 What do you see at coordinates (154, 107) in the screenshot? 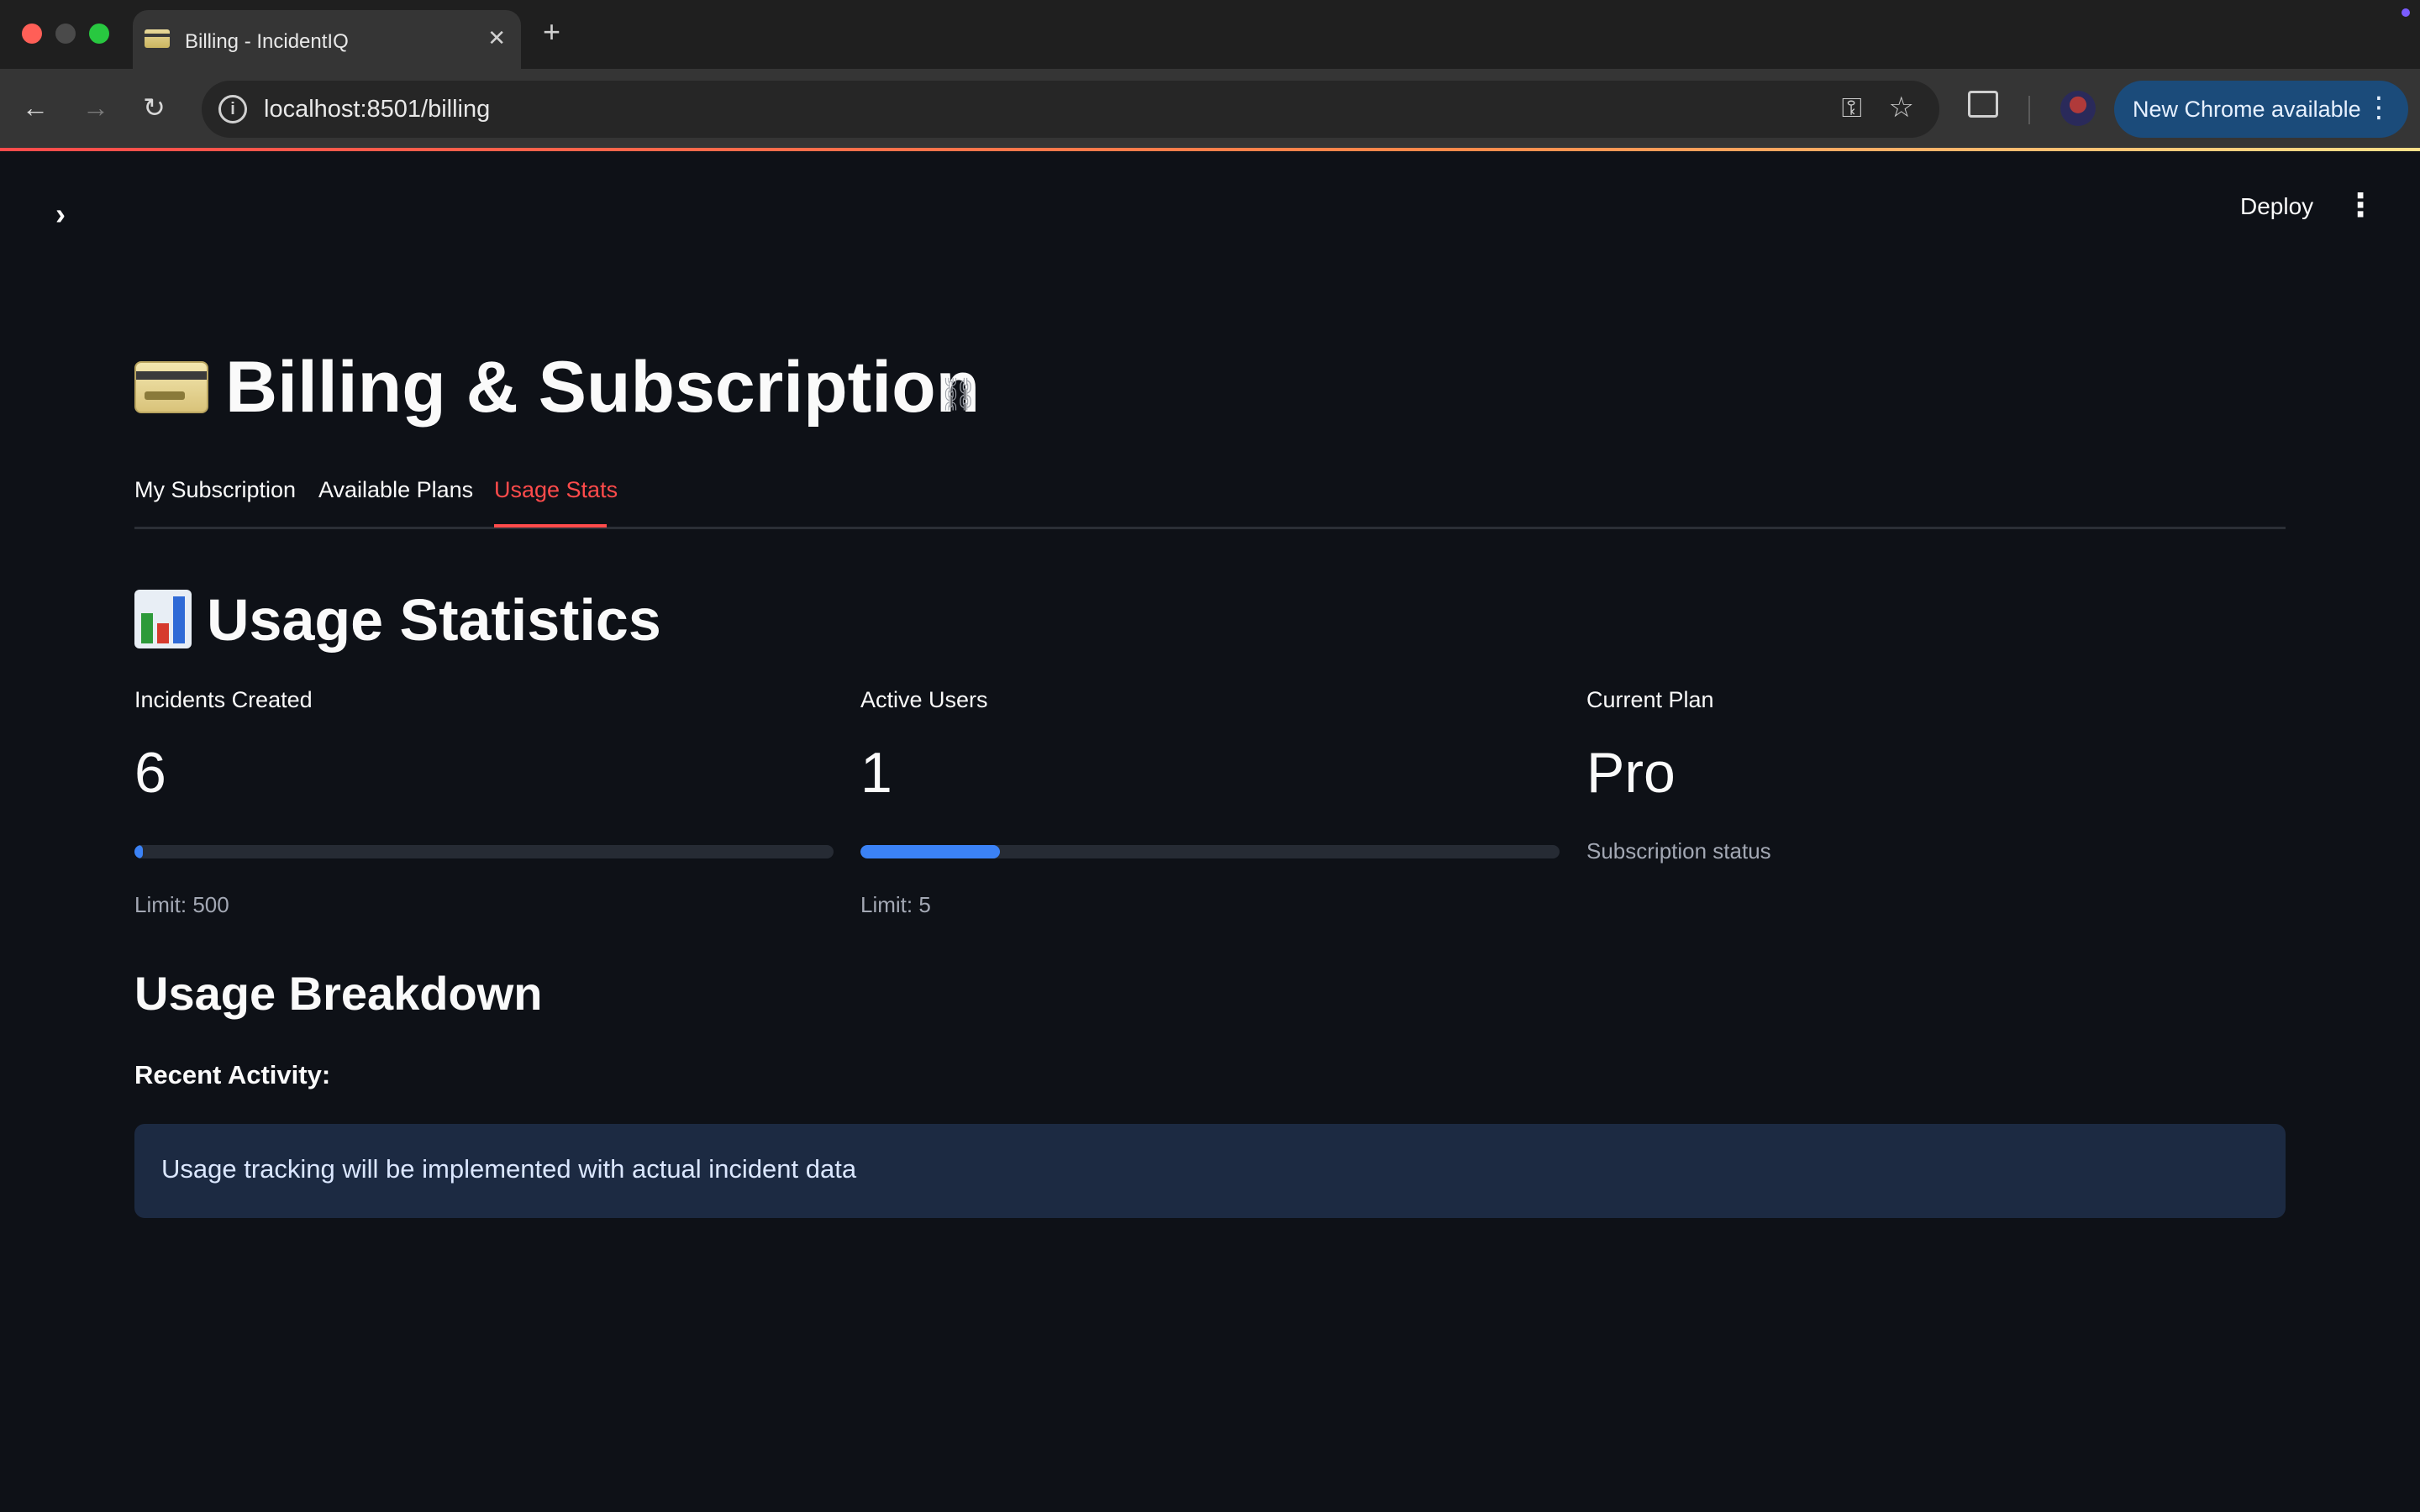
I see `reload-icon: ↻` at bounding box center [154, 107].